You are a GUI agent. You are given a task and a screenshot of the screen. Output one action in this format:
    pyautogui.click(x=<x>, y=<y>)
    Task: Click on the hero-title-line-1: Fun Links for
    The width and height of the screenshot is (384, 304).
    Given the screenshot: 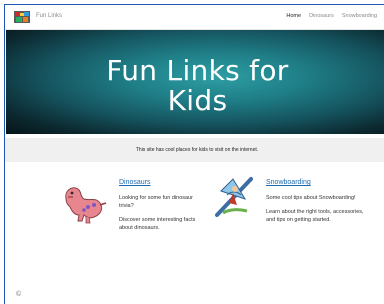 What is the action you would take?
    pyautogui.click(x=197, y=70)
    